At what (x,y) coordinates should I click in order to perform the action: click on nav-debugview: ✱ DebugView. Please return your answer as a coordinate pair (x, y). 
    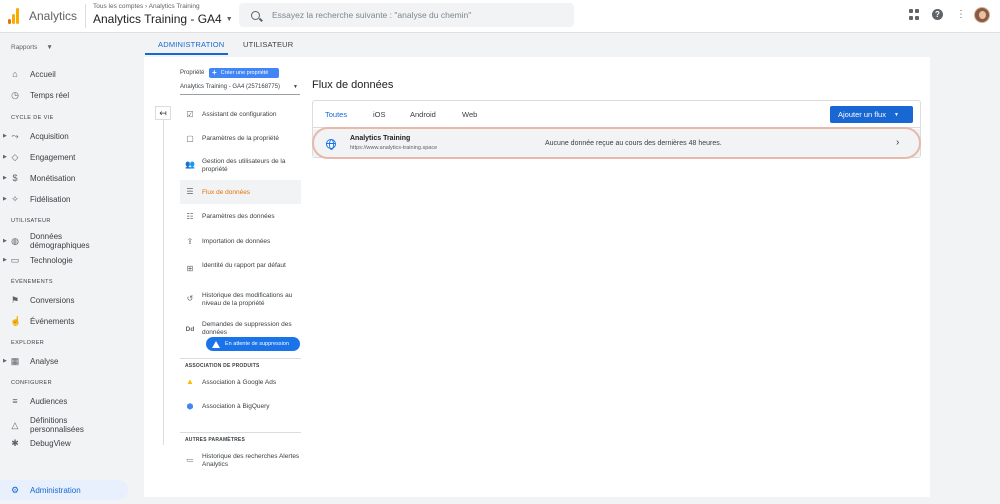
    Looking at the image, I should click on (67, 443).